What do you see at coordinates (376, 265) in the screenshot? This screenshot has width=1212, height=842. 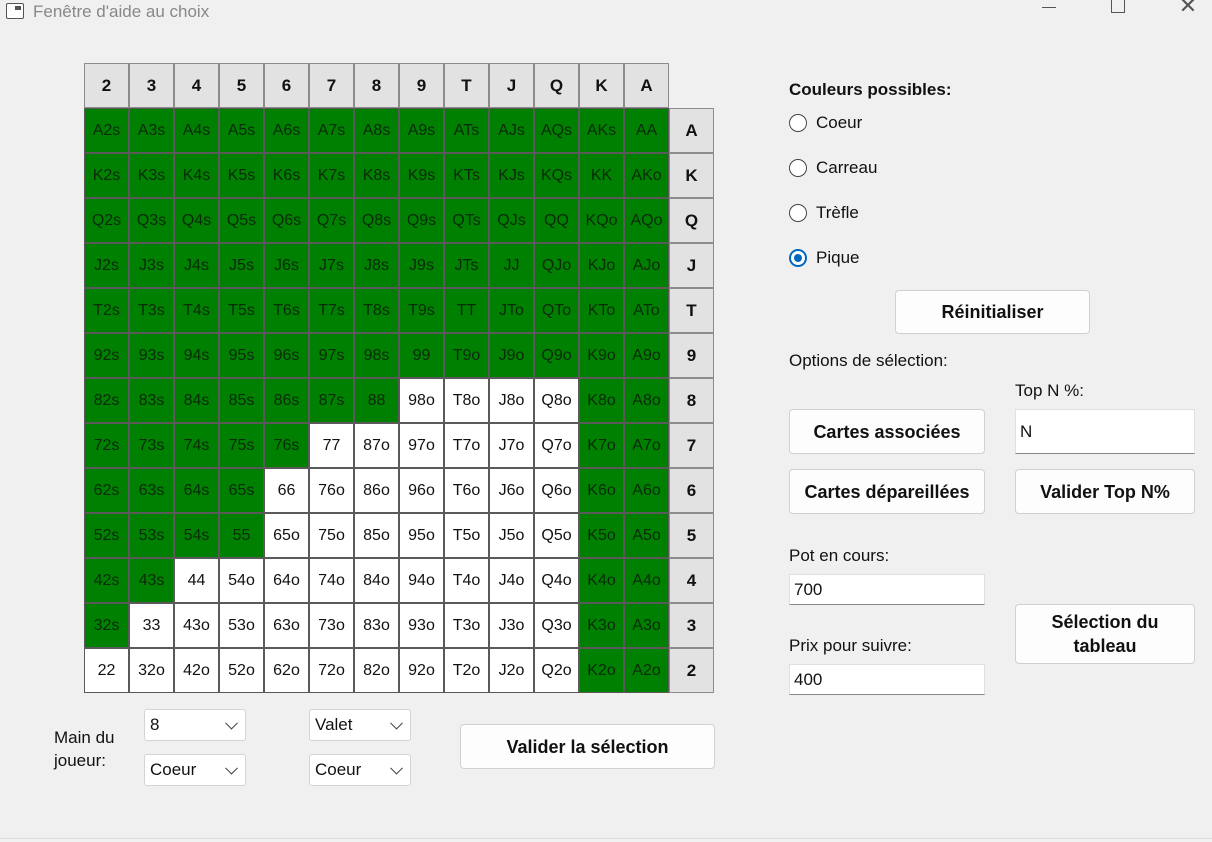 I see `hand-cell: J8s` at bounding box center [376, 265].